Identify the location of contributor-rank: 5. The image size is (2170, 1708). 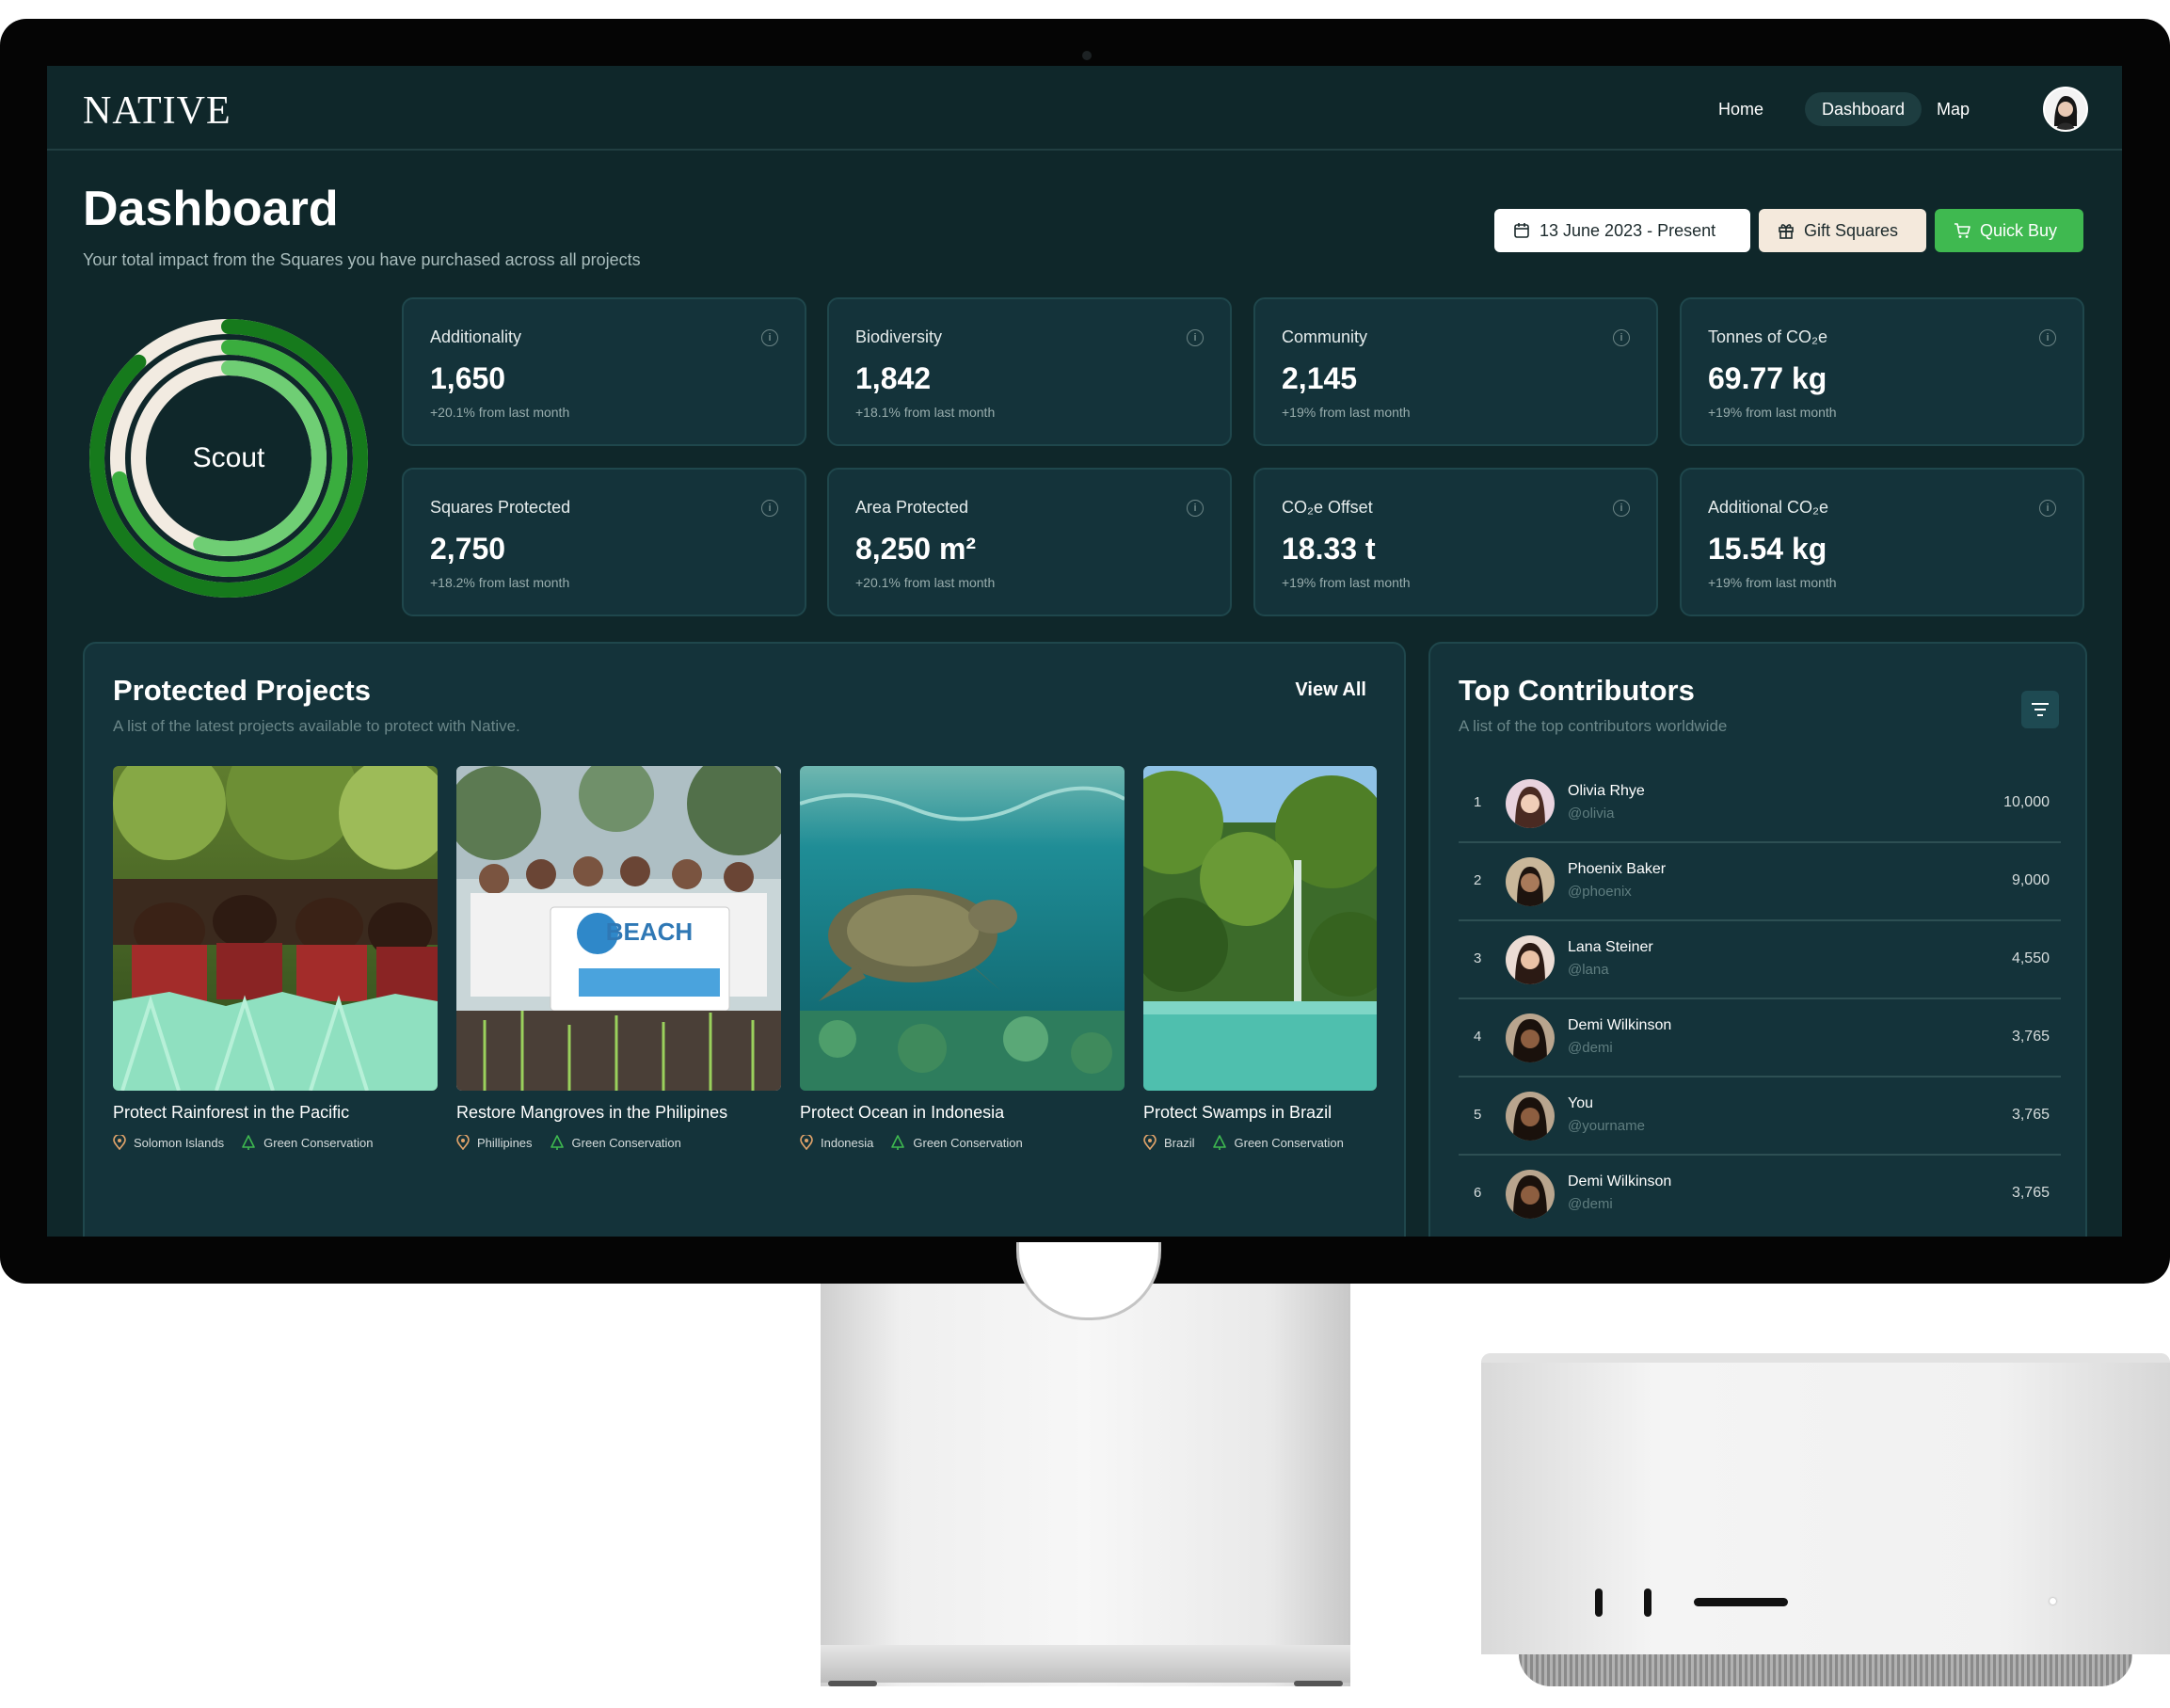
(1478, 1115).